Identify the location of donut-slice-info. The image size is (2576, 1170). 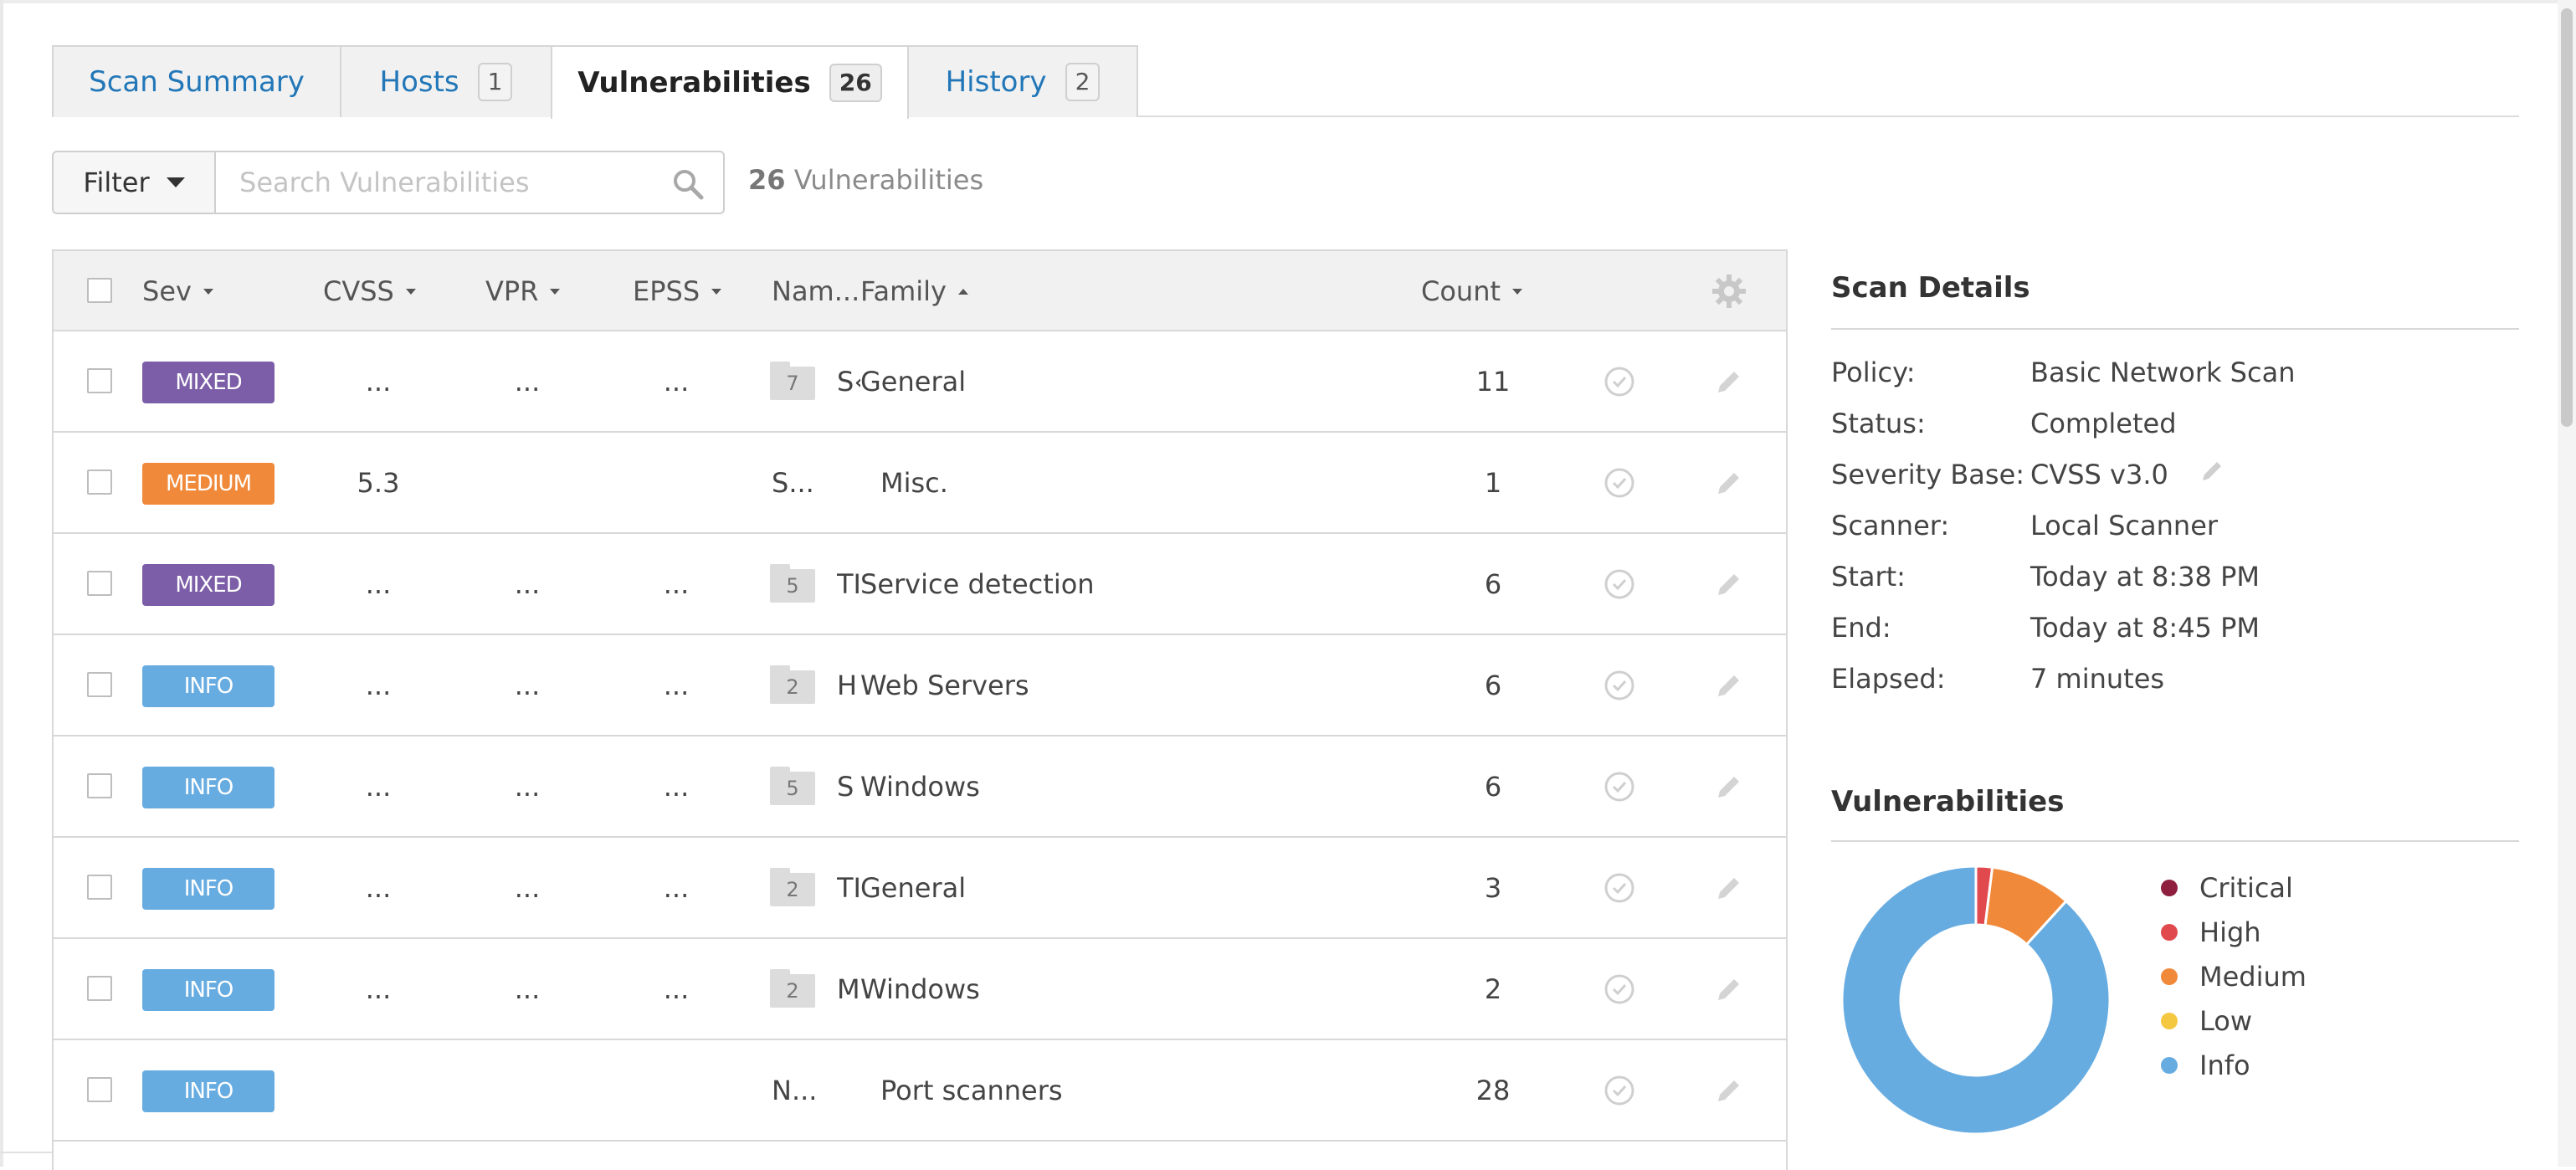
(1976, 1000).